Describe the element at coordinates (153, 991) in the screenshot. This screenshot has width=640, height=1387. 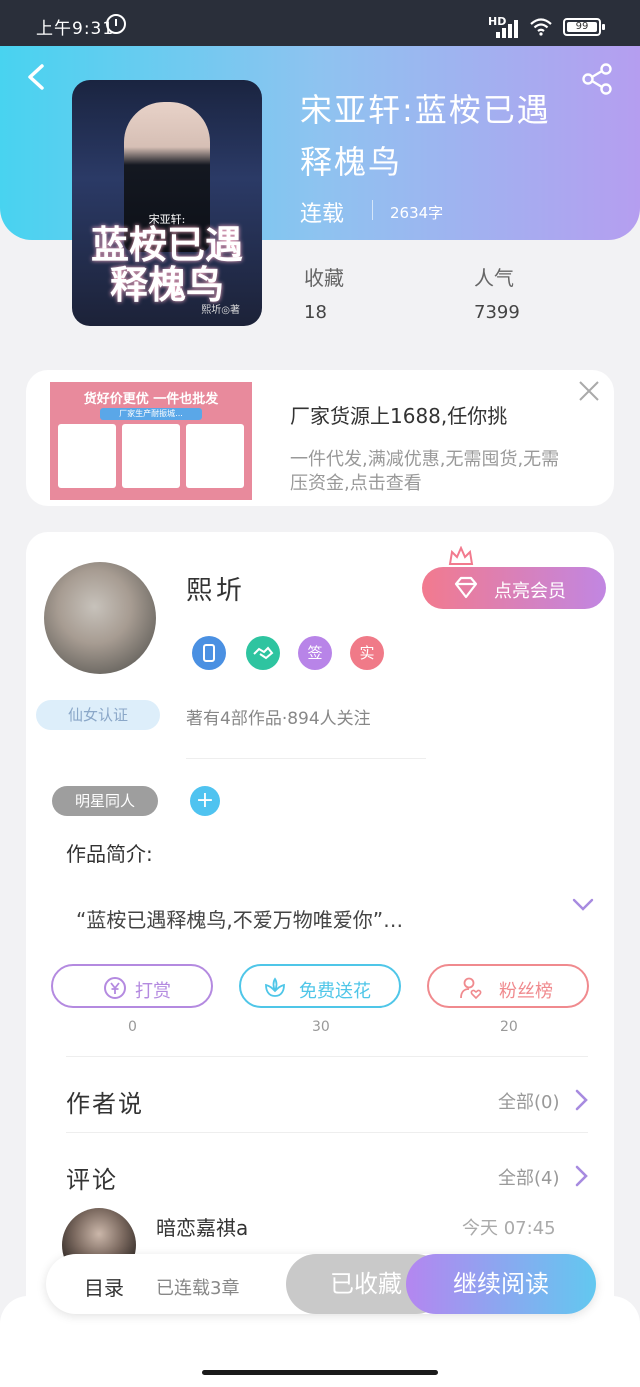
I see `tip-button-label: 打赏` at that location.